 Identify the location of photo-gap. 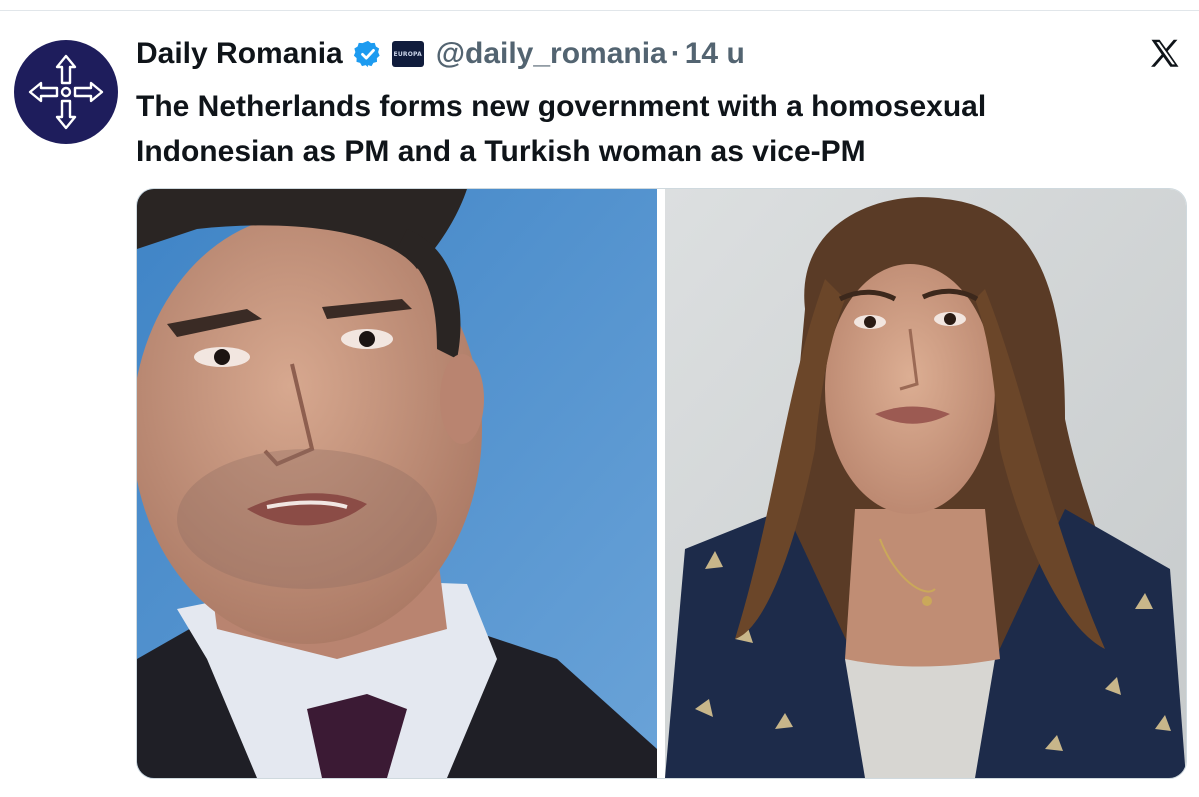
(661, 483).